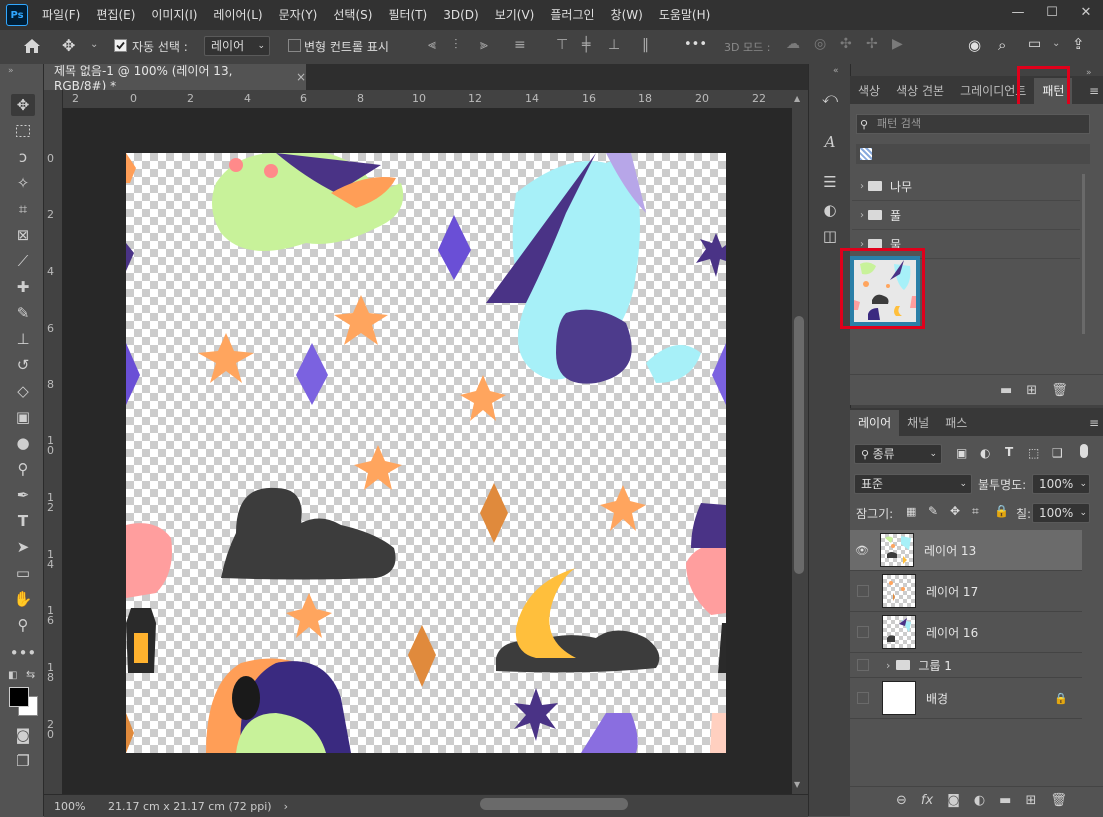 This screenshot has width=1103, height=817. Describe the element at coordinates (23, 599) in the screenshot. I see `hand-tool-icon: ✋` at that location.